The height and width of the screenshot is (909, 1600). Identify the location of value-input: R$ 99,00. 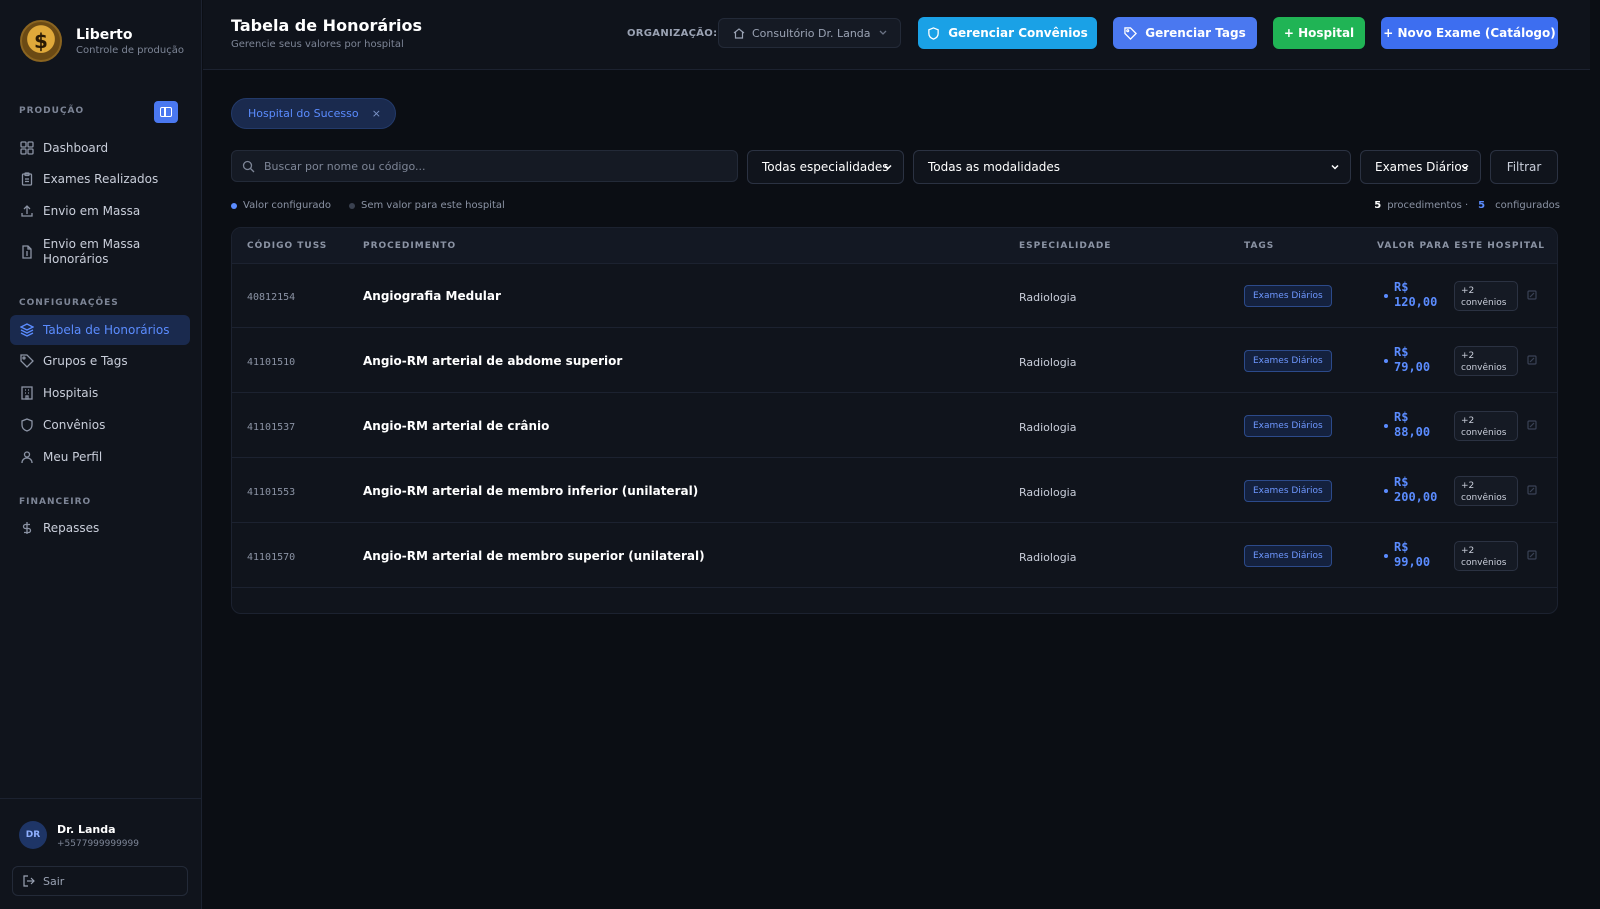
(1412, 555).